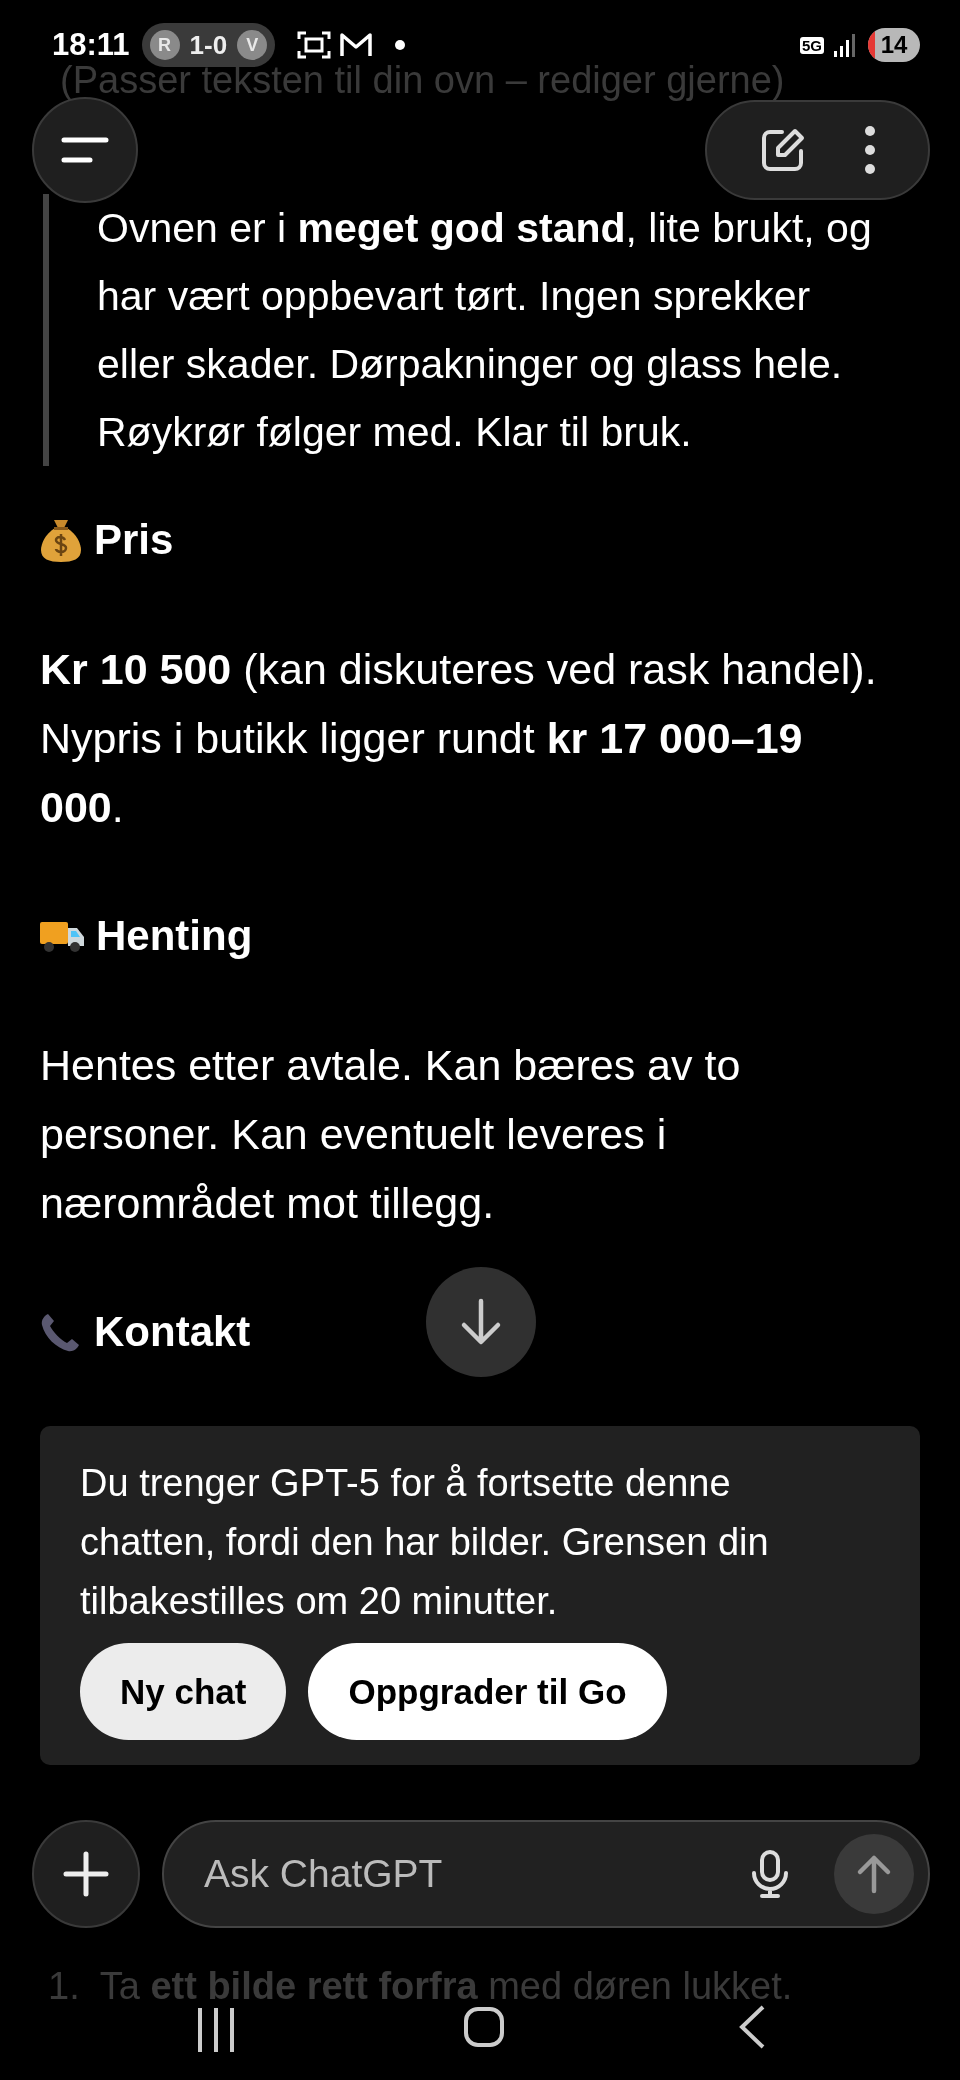 The height and width of the screenshot is (2080, 960). Describe the element at coordinates (64, 1986) in the screenshot. I see `list-number: 1.` at that location.